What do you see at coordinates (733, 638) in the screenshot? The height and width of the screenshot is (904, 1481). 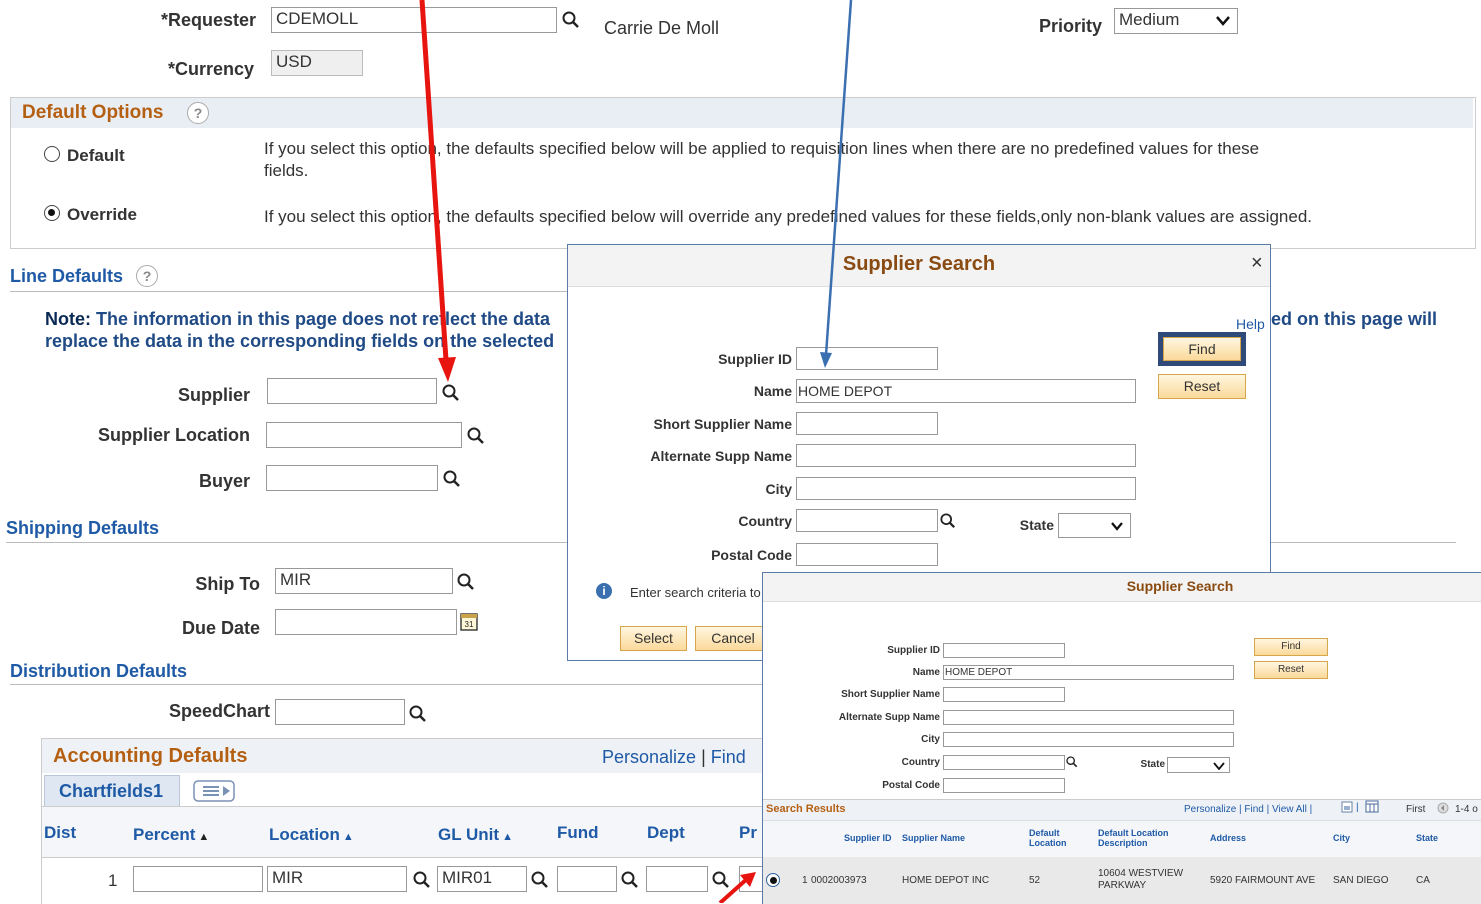 I see `cancel-button: Cancel` at bounding box center [733, 638].